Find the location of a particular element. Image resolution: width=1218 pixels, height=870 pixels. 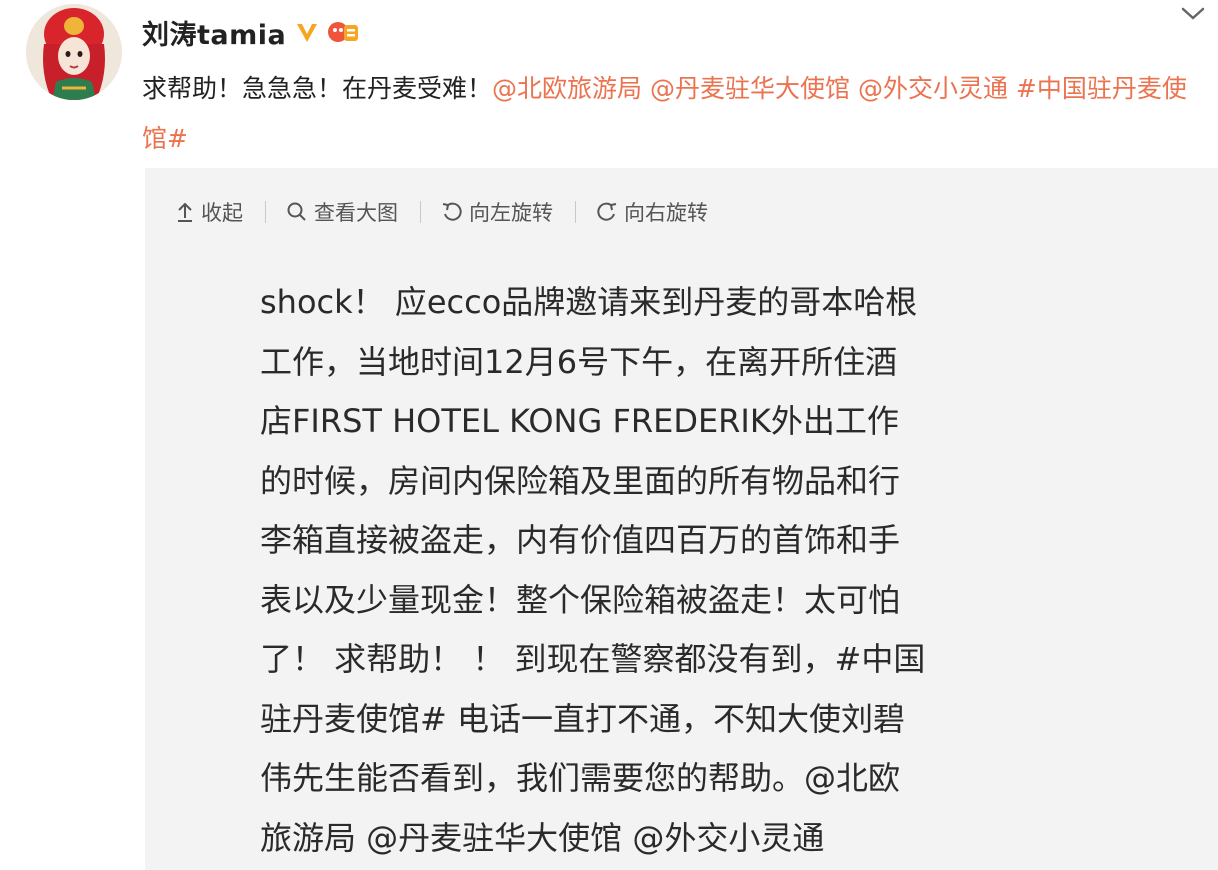

image-text-line: shock！ 应ecco品牌邀请来到丹麦的哥本哈根 is located at coordinates (589, 302).